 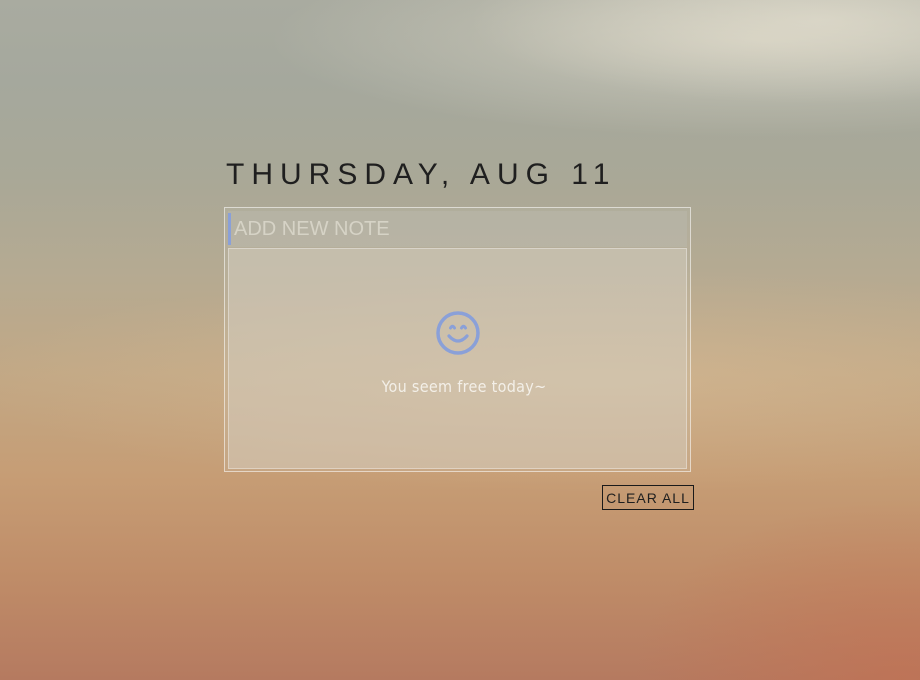 I want to click on add-note-input, so click(x=457, y=229).